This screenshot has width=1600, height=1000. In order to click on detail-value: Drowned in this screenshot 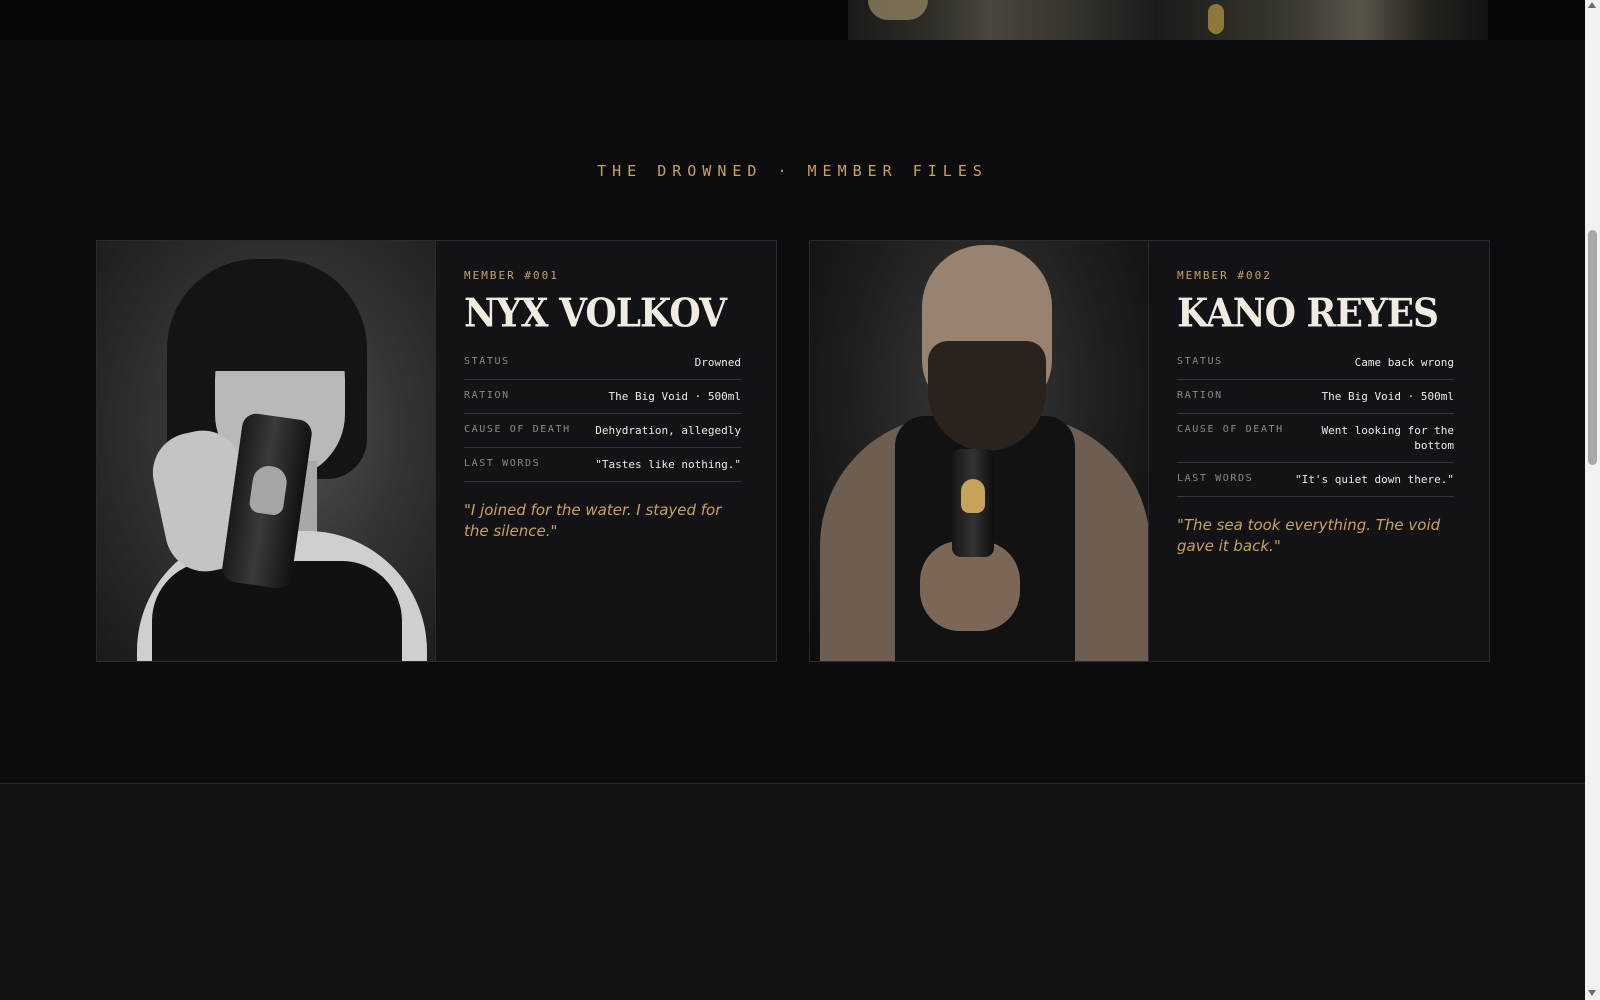, I will do `click(717, 362)`.